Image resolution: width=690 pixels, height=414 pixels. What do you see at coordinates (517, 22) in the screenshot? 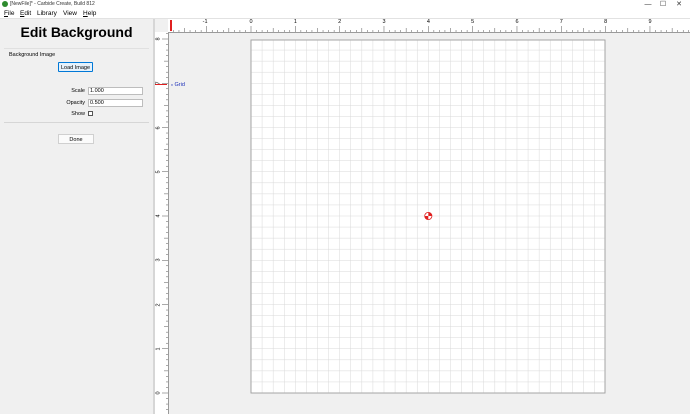
I see `ruler-x-label: 6` at bounding box center [517, 22].